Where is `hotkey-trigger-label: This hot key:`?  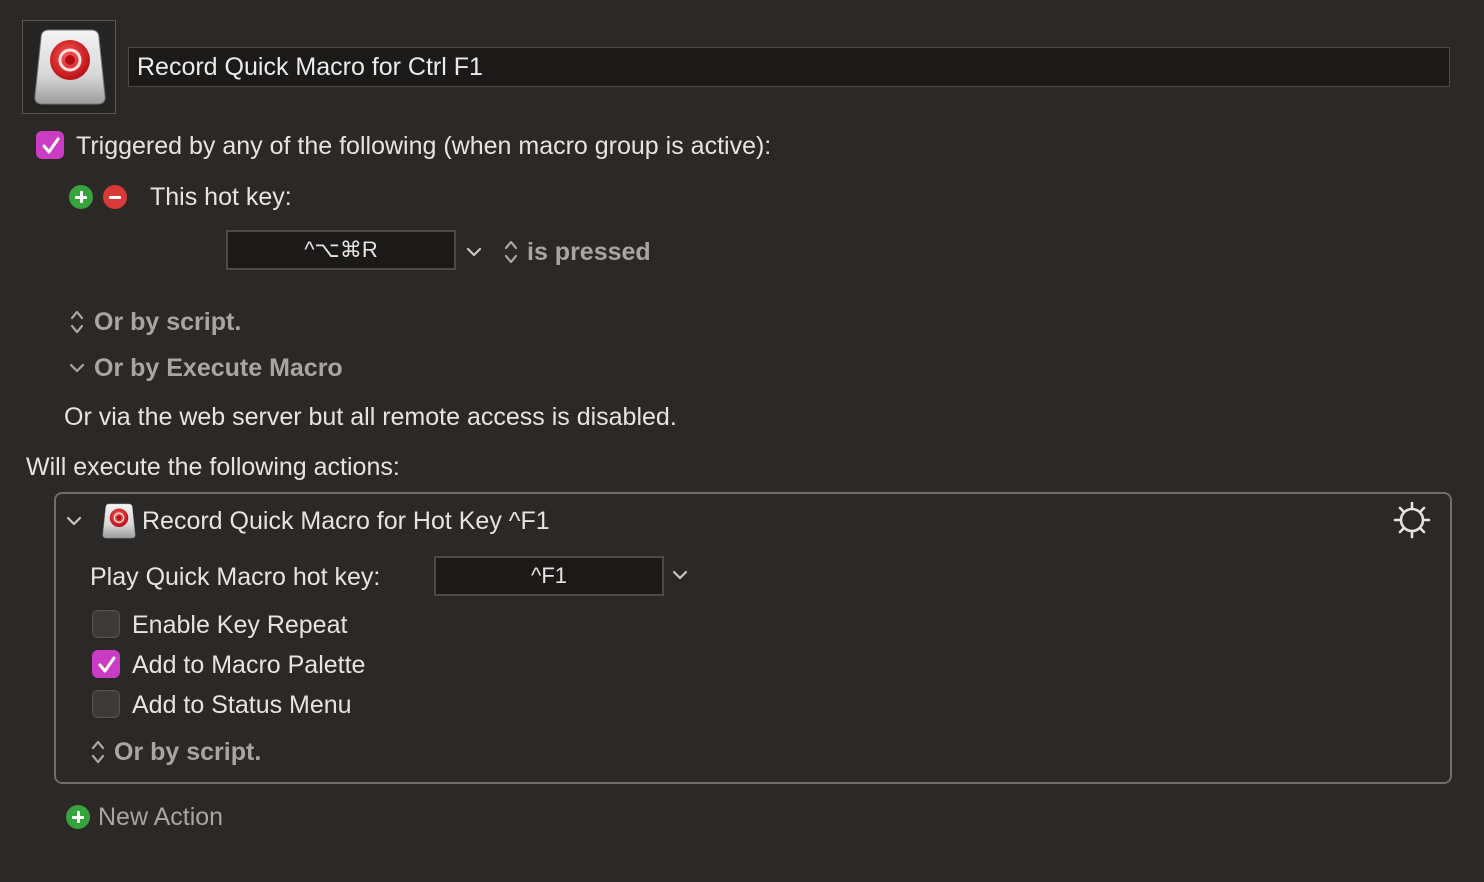
hotkey-trigger-label: This hot key: is located at coordinates (221, 197).